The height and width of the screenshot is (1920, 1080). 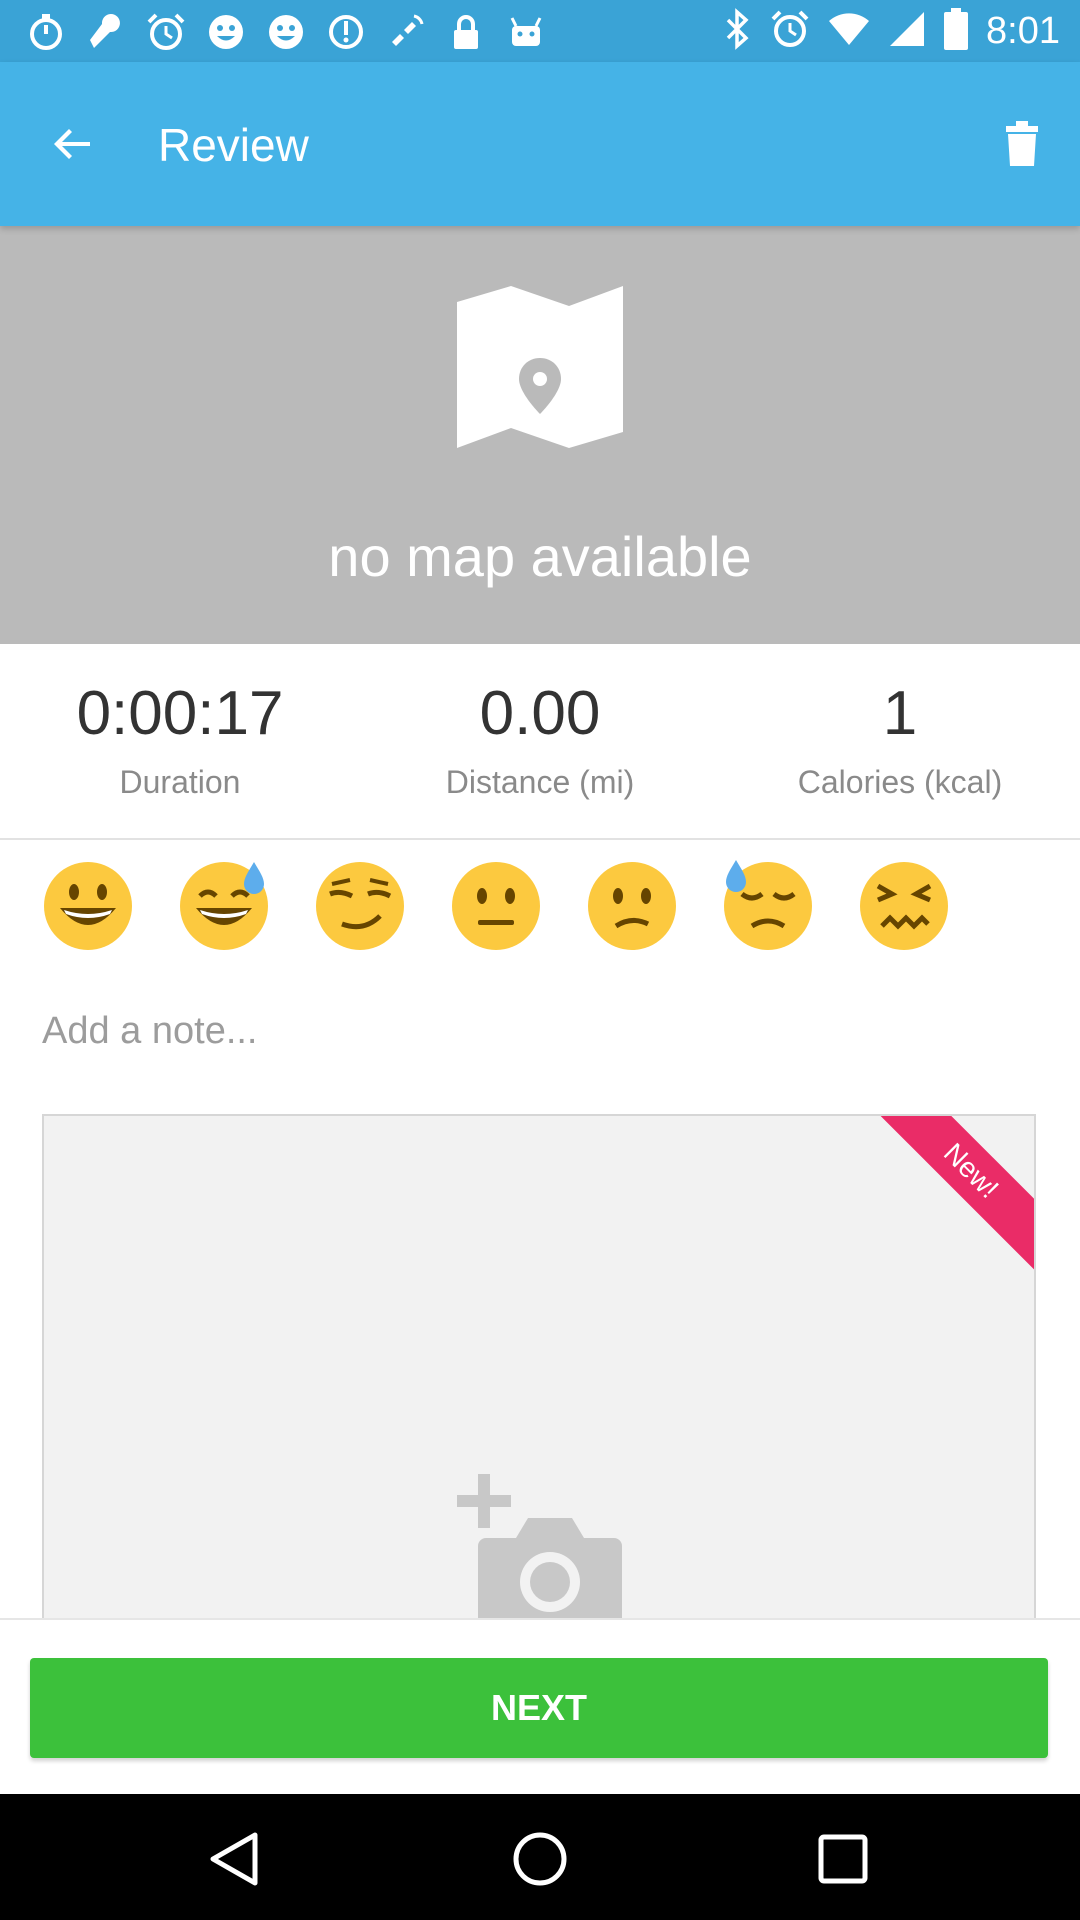 I want to click on calories-label: Calories (kcal), so click(x=900, y=782).